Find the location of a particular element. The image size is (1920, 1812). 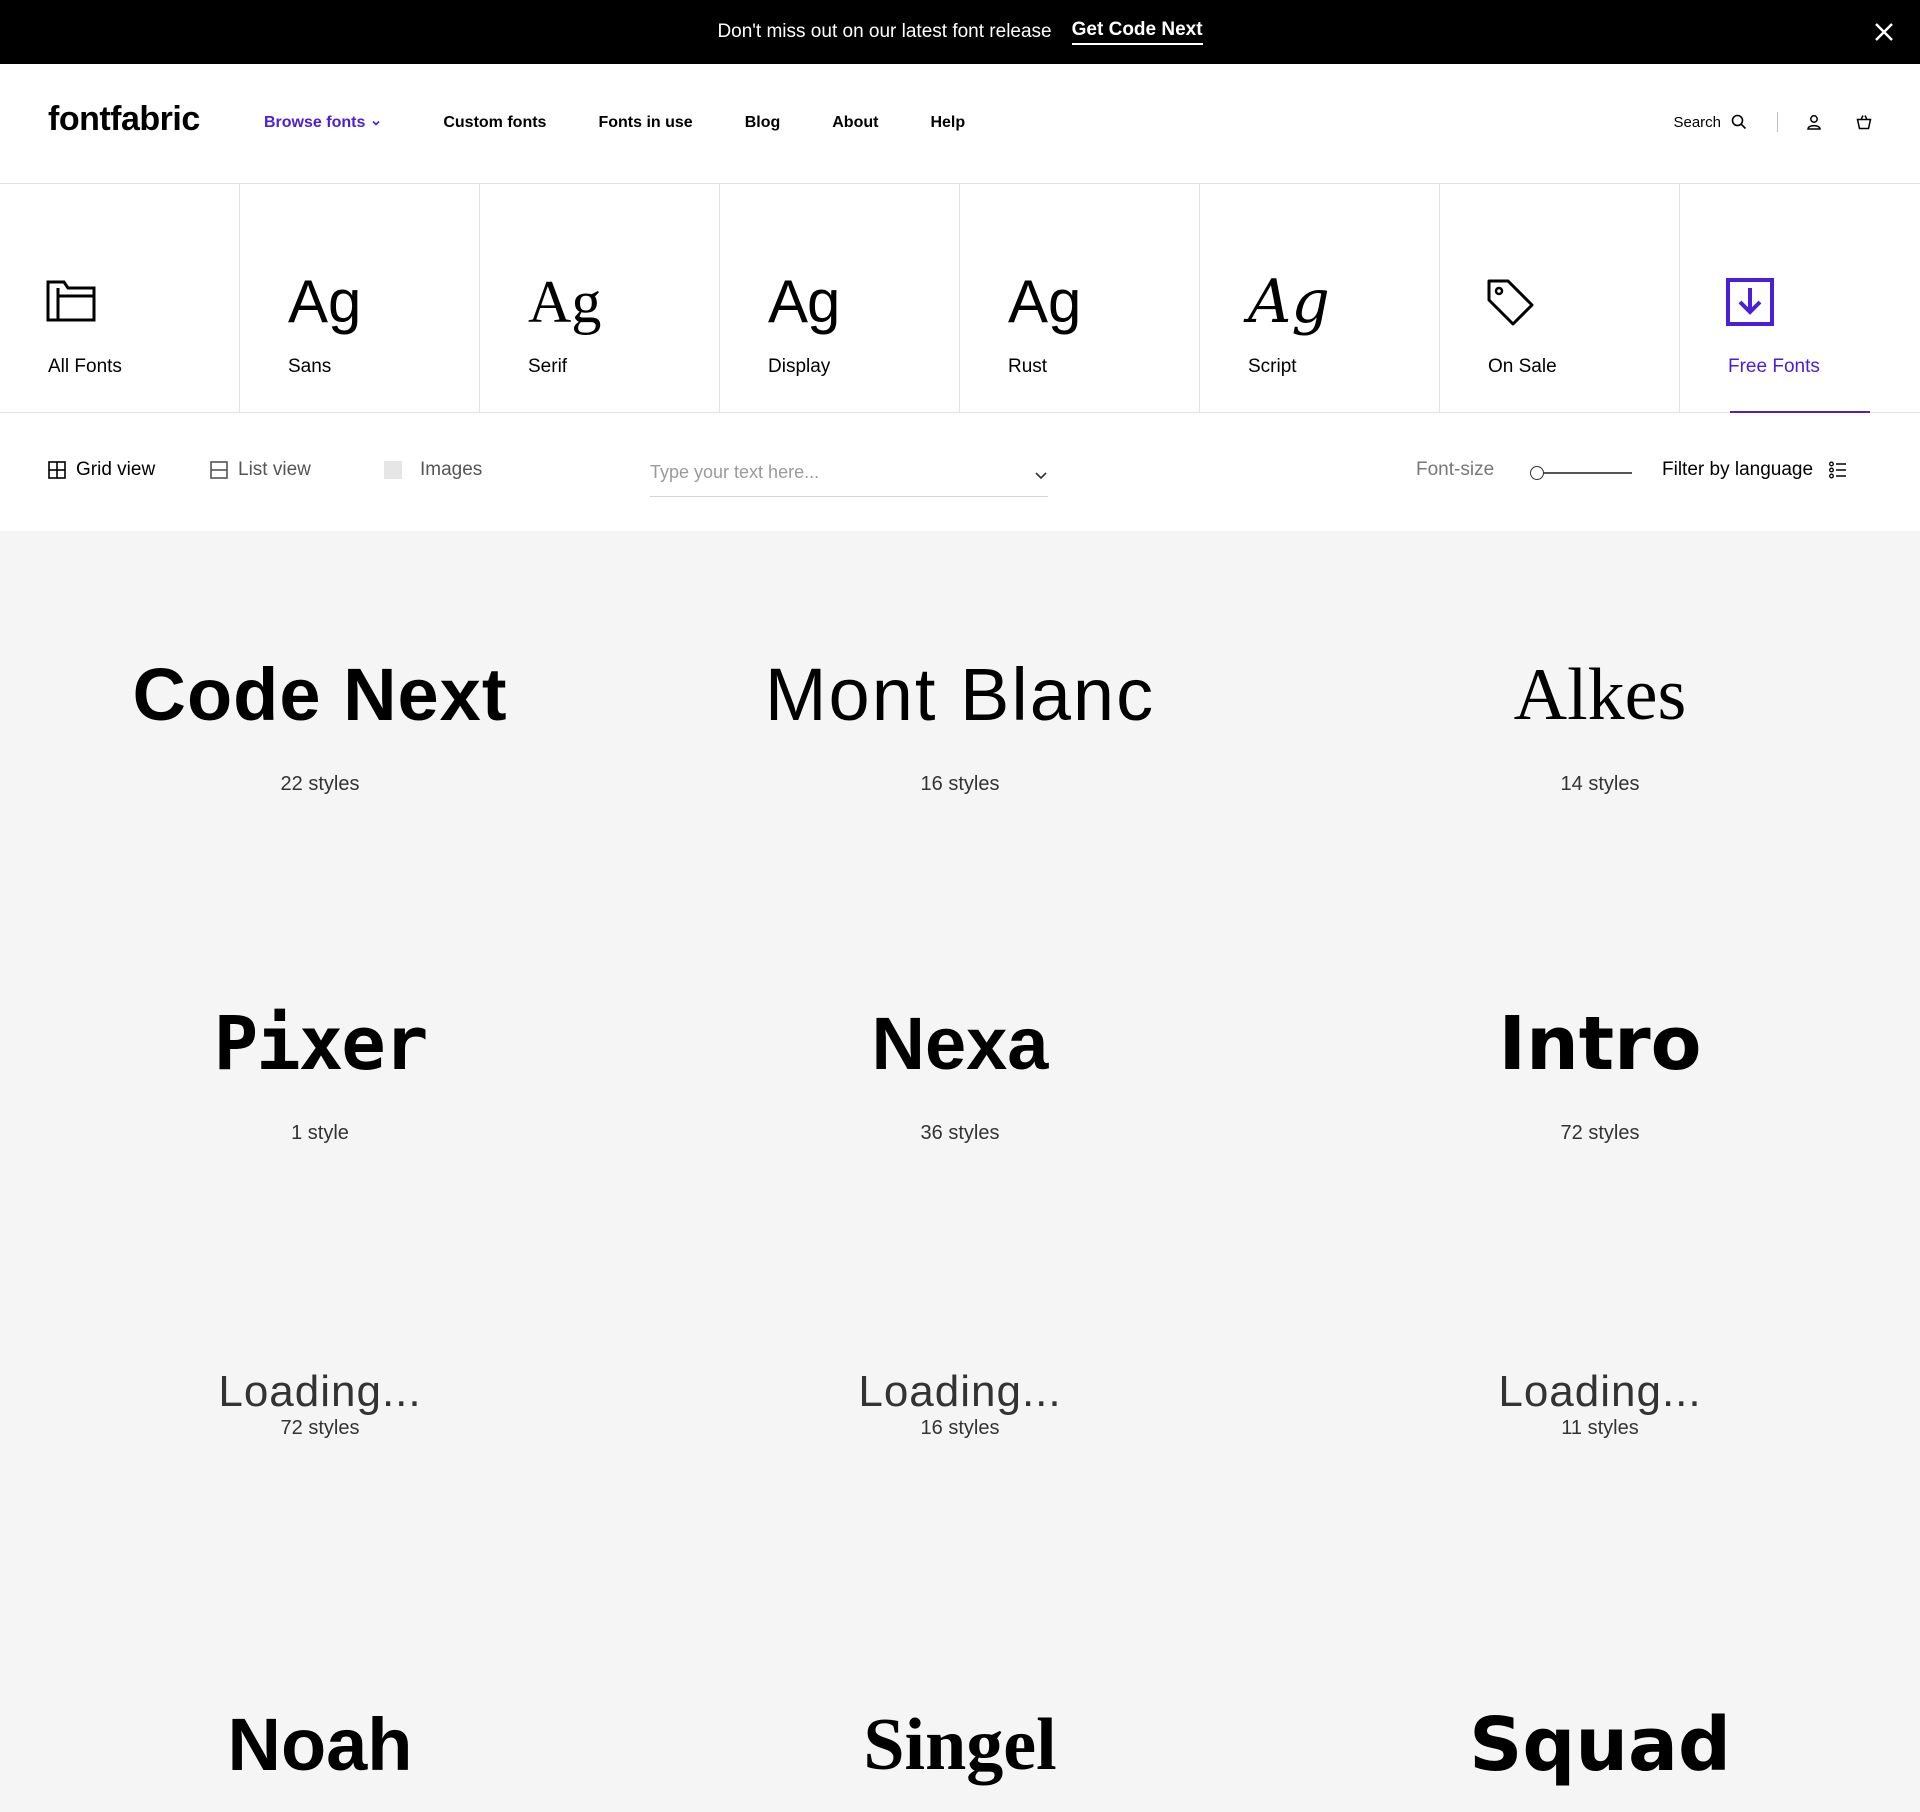

slider-track is located at coordinates (1584, 473).